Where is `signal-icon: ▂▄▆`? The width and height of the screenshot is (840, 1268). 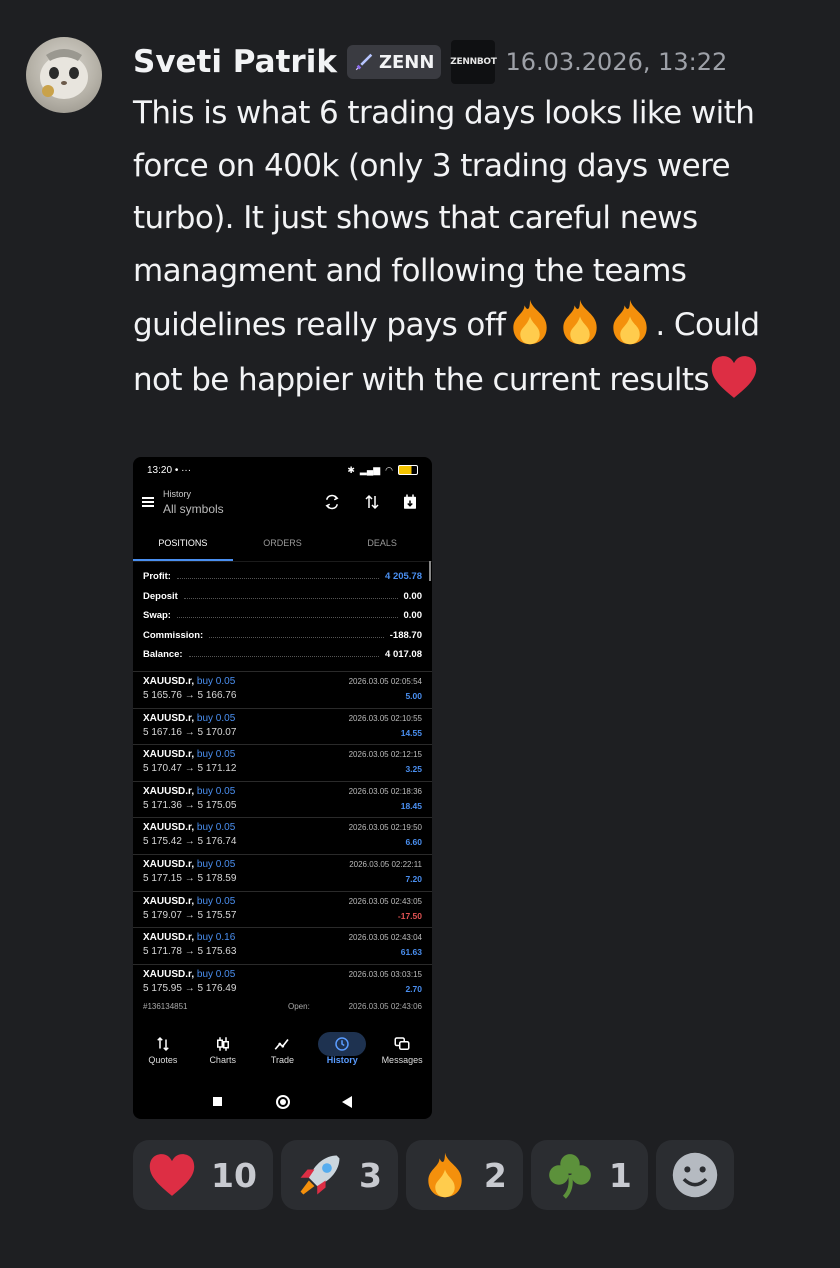 signal-icon: ▂▄▆ is located at coordinates (370, 469).